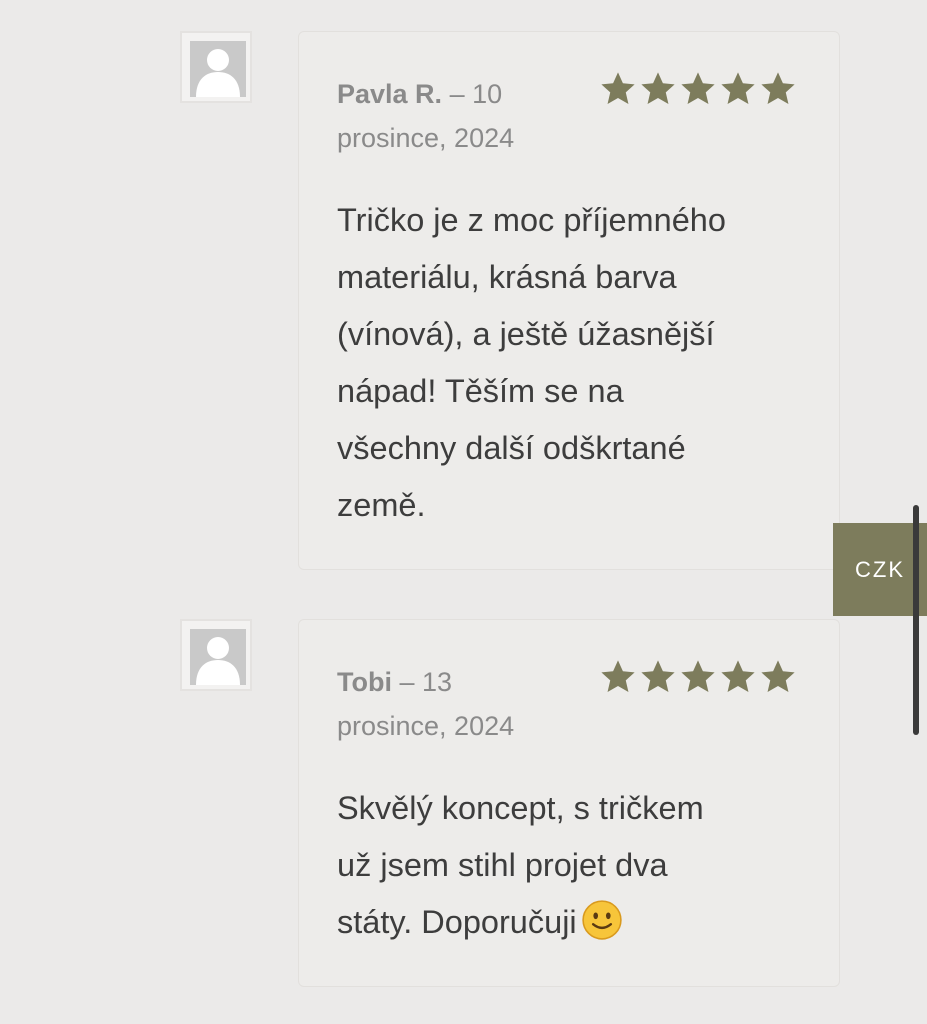 This screenshot has width=927, height=1024. I want to click on review-meta: Pavla R. – 10 prosince, 2024, so click(462, 116).